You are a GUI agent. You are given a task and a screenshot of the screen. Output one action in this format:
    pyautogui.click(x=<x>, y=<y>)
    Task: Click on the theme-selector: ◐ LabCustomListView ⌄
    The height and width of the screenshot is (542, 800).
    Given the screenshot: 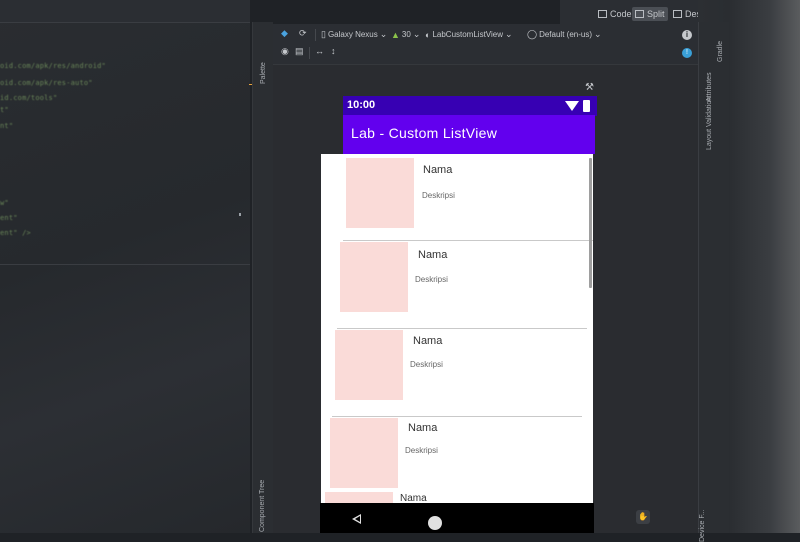 What is the action you would take?
    pyautogui.click(x=469, y=34)
    